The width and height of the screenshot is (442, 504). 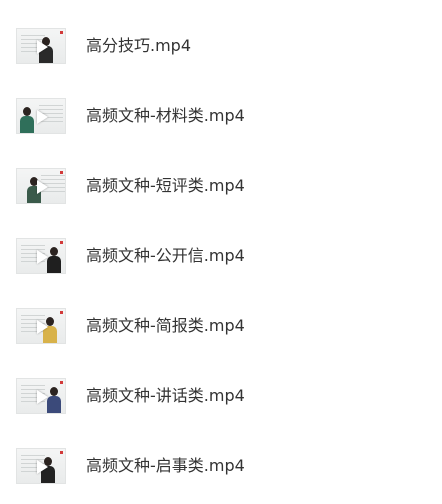 I want to click on file-item: 高频文种-简报类.mp4, so click(x=221, y=326).